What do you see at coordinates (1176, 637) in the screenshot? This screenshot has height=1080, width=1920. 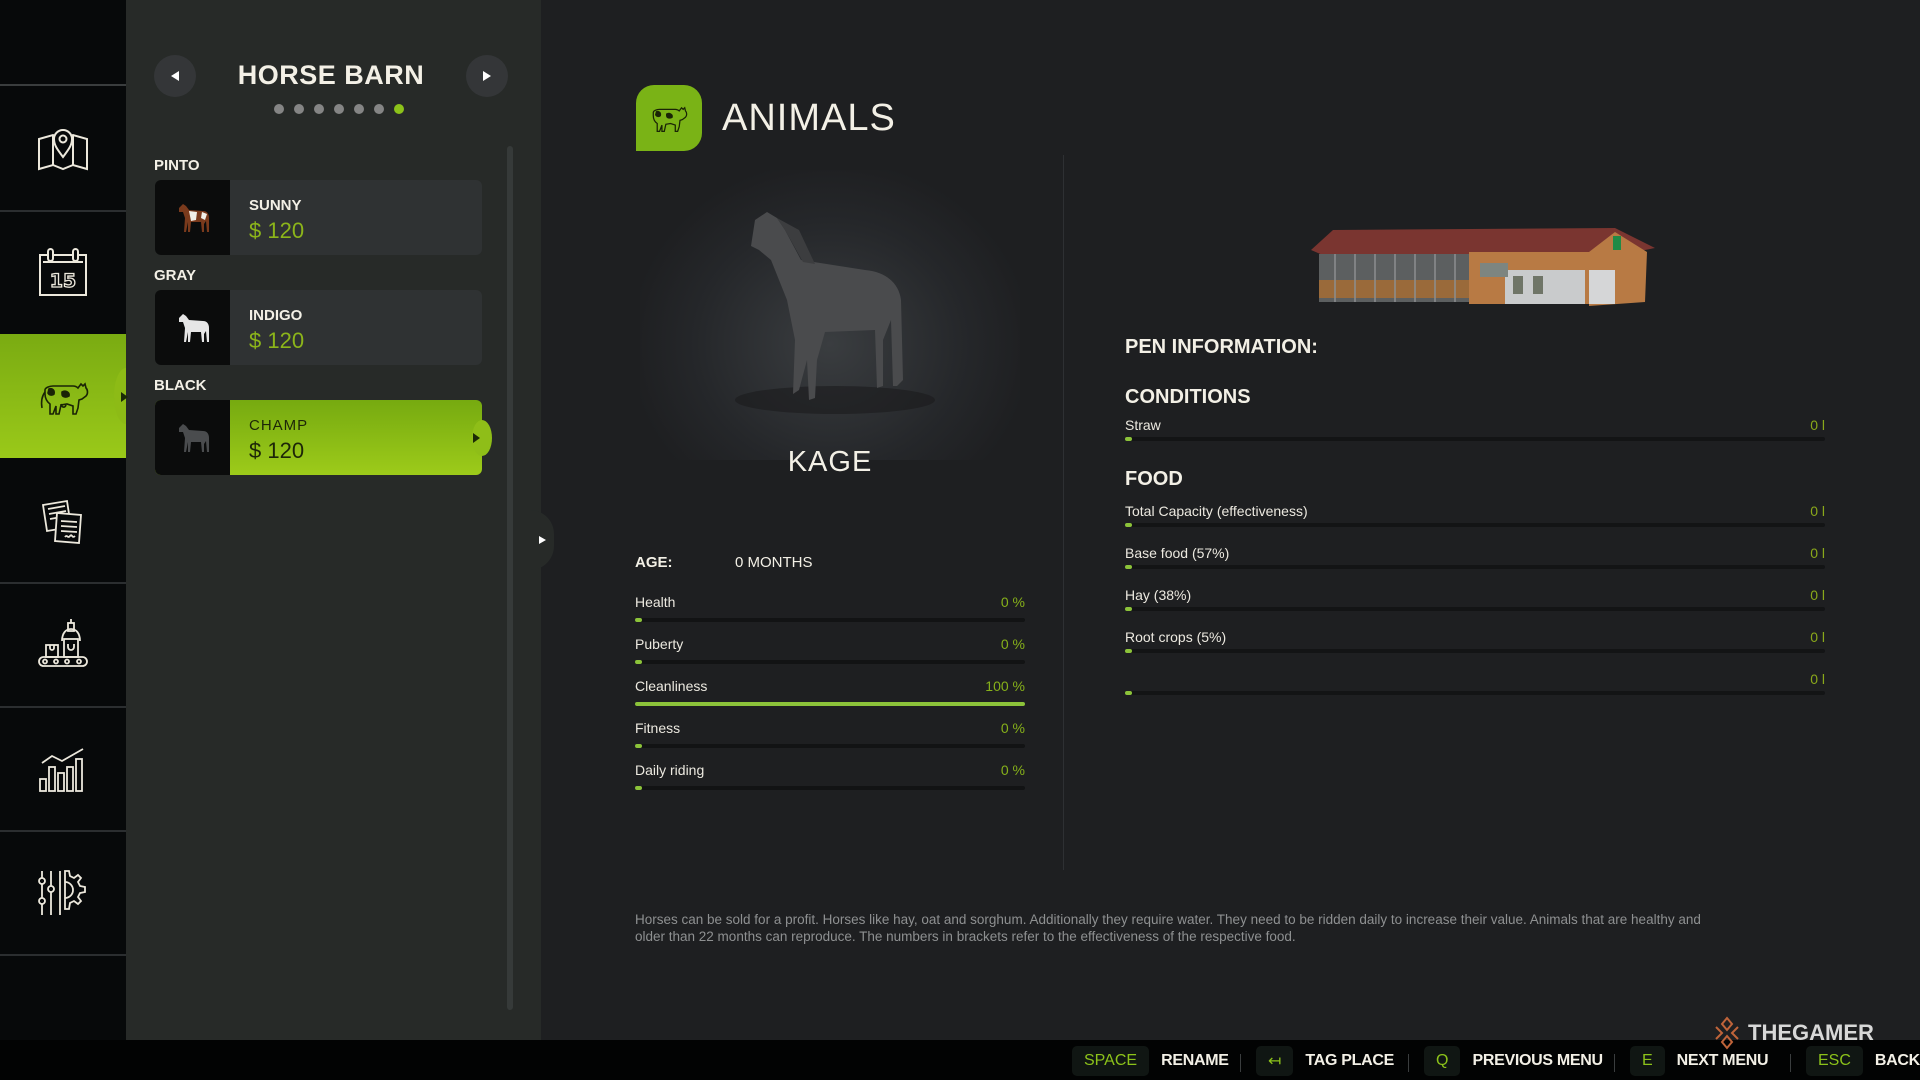 I see `pen-label: Root crops (5%)` at bounding box center [1176, 637].